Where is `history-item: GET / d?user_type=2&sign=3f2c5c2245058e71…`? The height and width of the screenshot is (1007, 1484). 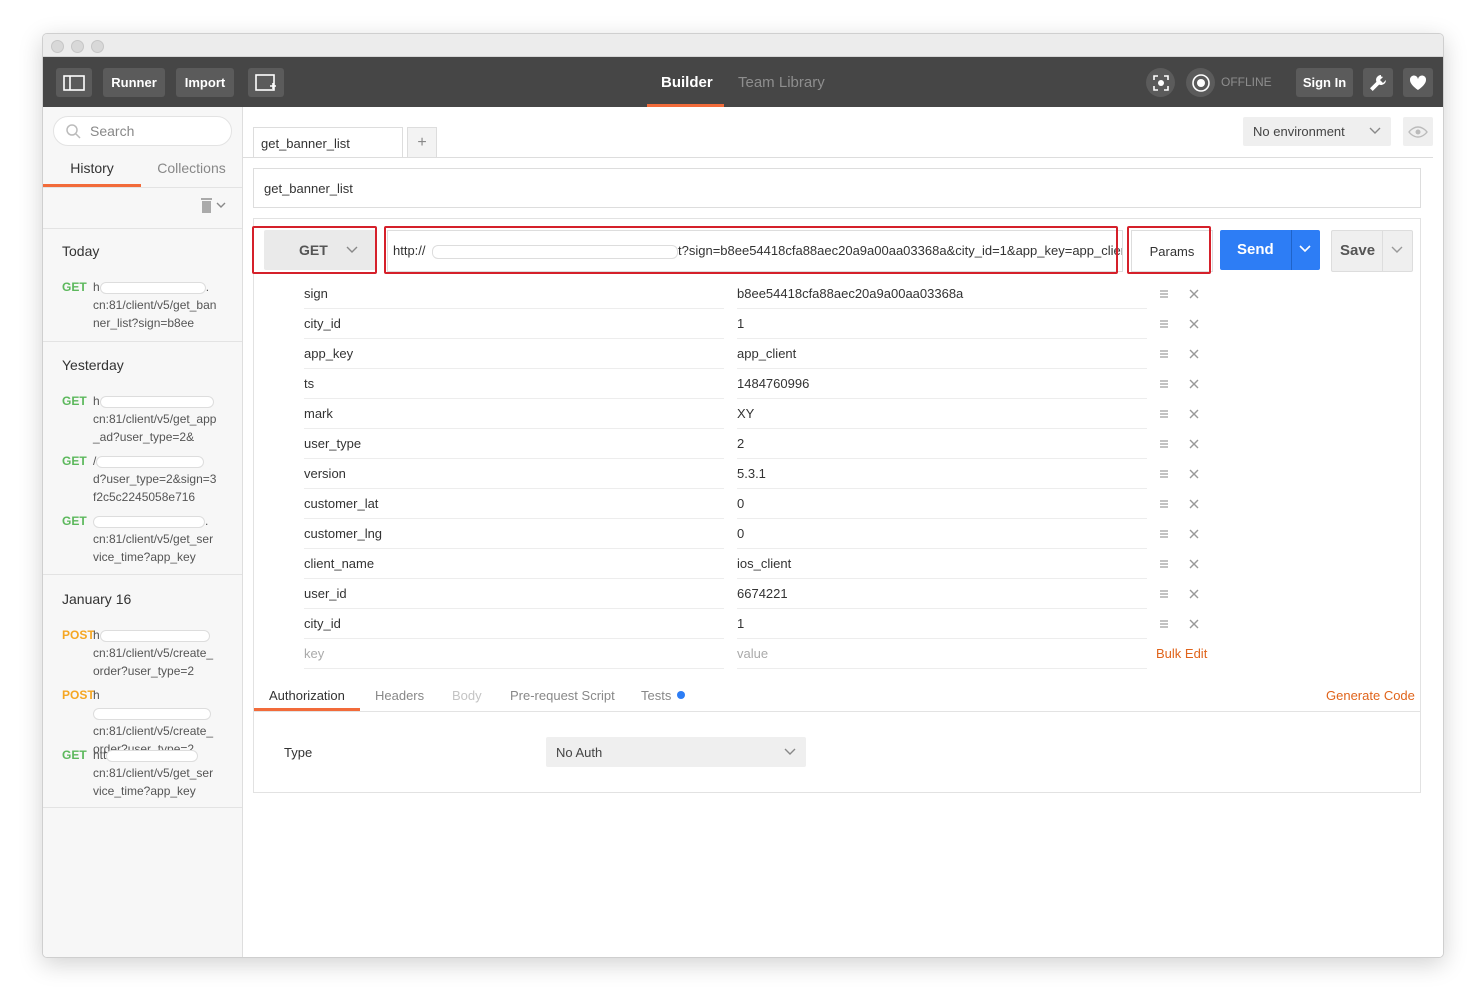
history-item: GET / d?user_type=2&sign=3f2c5c2245058e71… is located at coordinates (148, 480).